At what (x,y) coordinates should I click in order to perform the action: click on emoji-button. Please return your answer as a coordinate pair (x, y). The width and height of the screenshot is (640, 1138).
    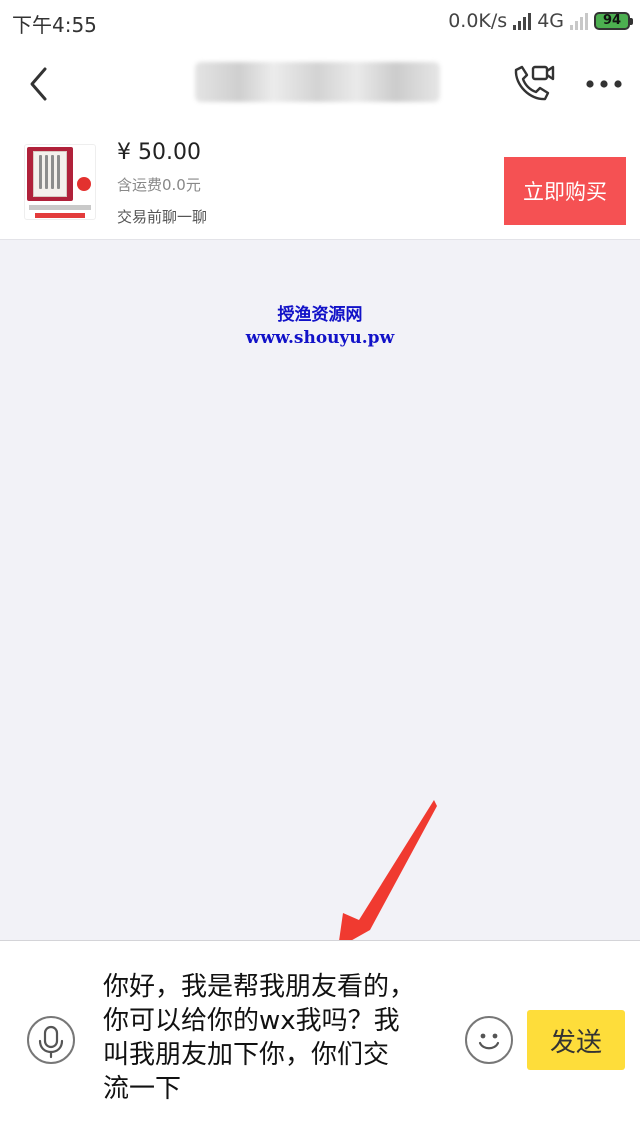
    Looking at the image, I should click on (489, 1040).